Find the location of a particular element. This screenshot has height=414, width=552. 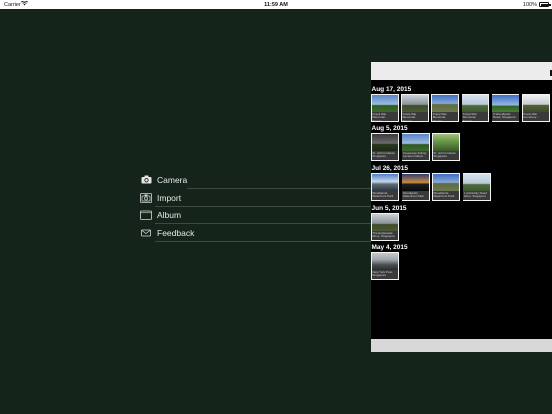

section-date: May 4, 2015 is located at coordinates (389, 247).